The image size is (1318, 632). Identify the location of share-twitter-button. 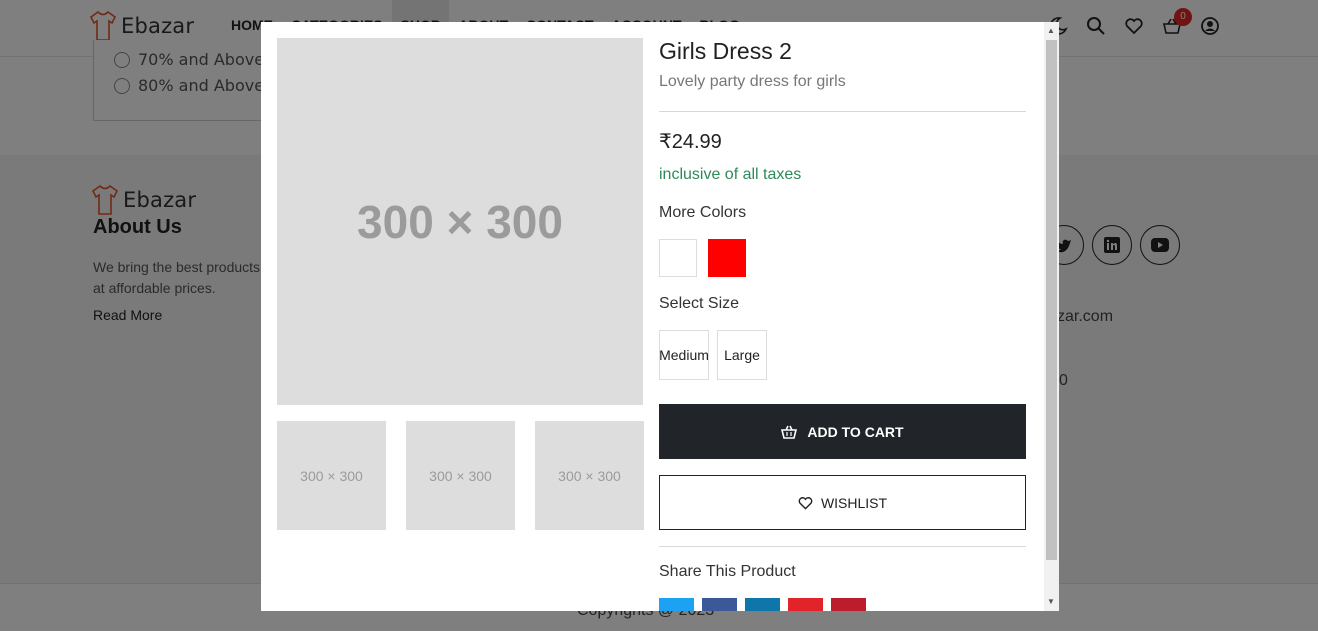
(676, 604).